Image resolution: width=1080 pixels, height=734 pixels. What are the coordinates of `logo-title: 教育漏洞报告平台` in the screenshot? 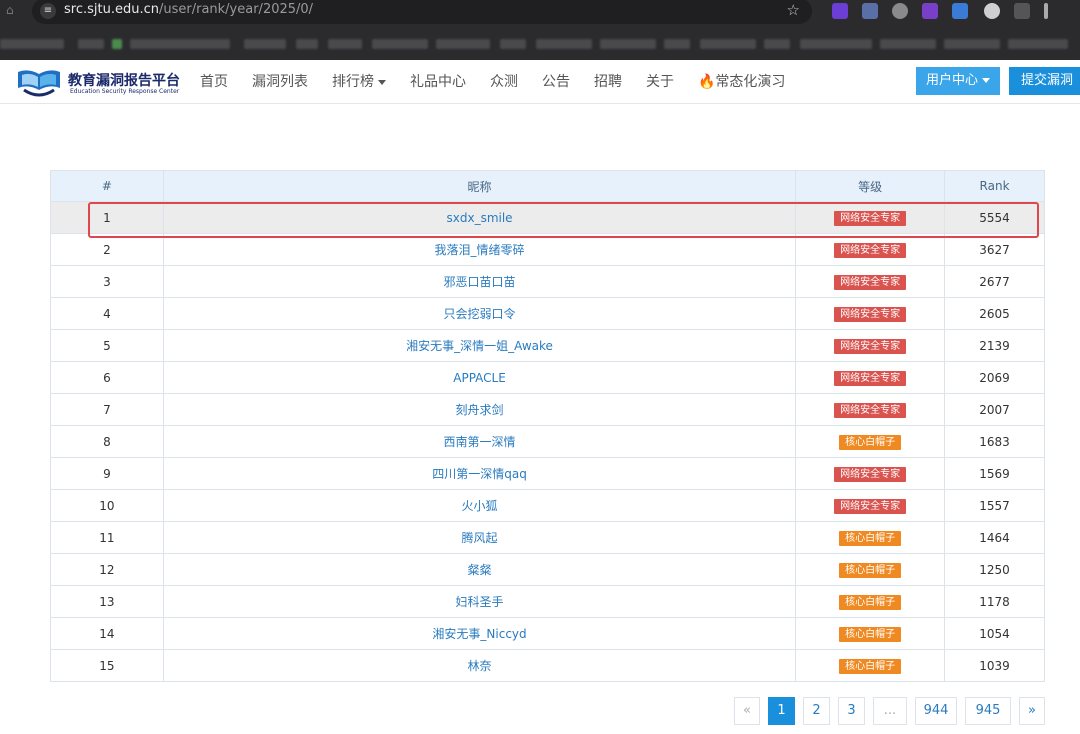 It's located at (124, 81).